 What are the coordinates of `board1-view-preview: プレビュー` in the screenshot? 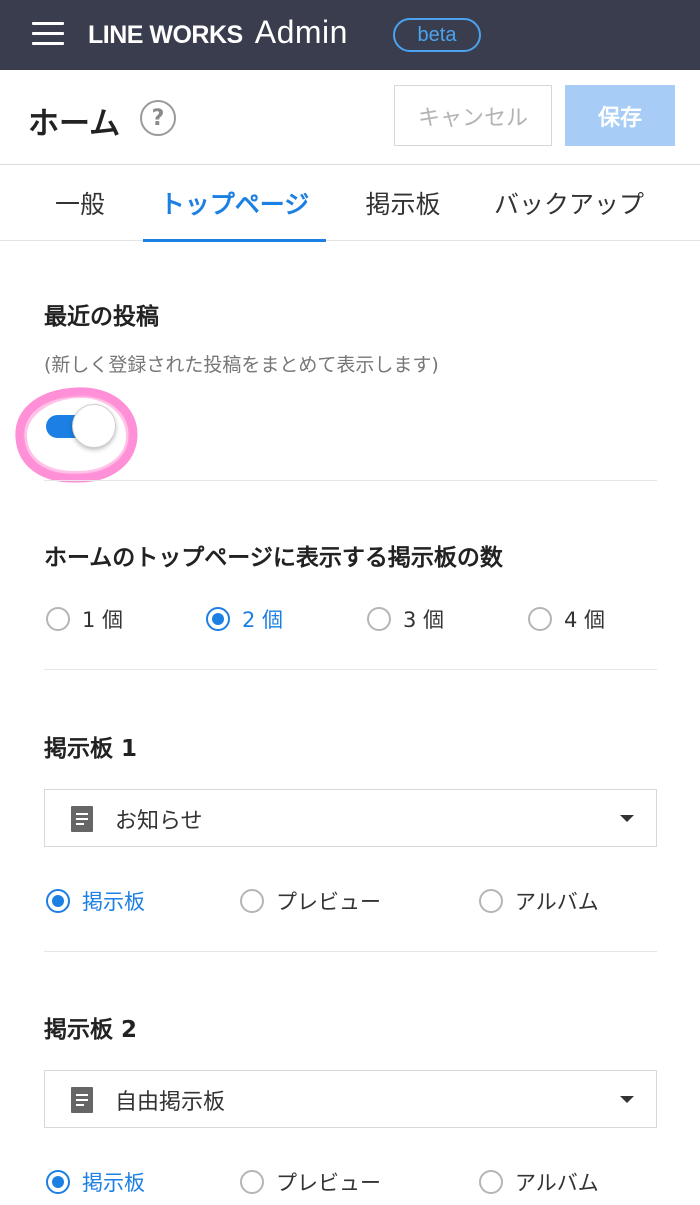 It's located at (310, 901).